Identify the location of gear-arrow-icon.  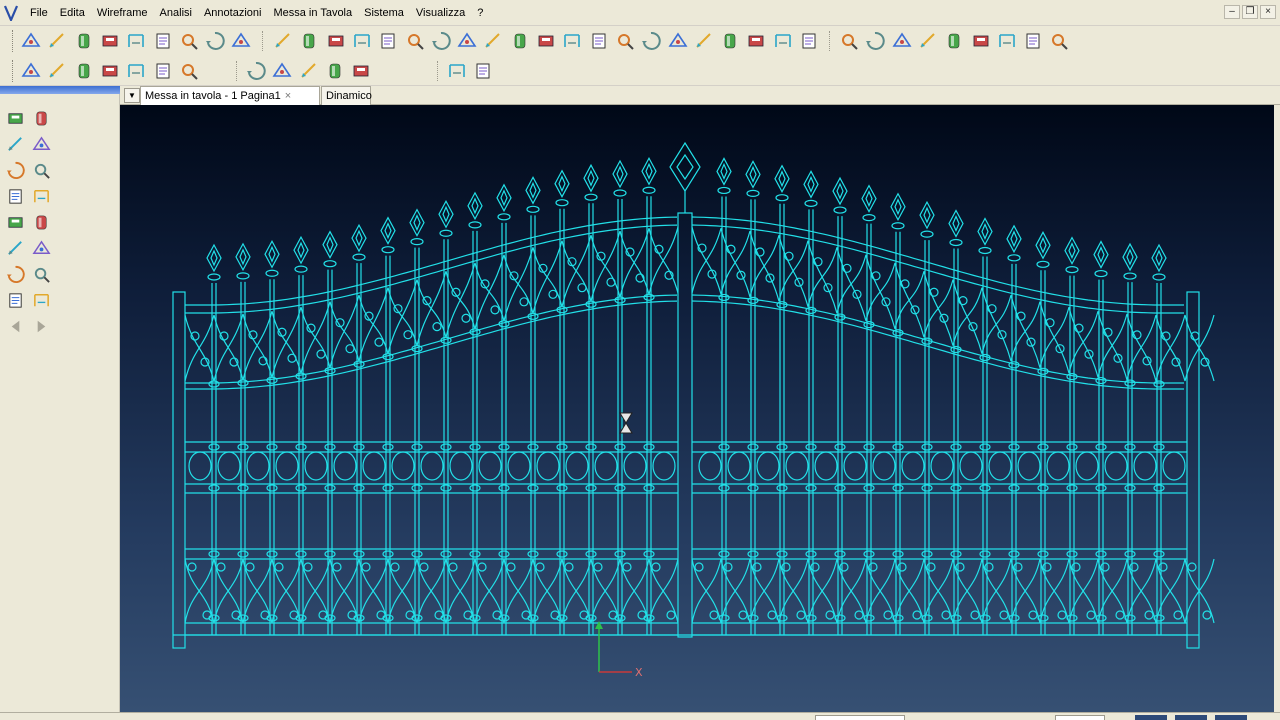
(756, 41).